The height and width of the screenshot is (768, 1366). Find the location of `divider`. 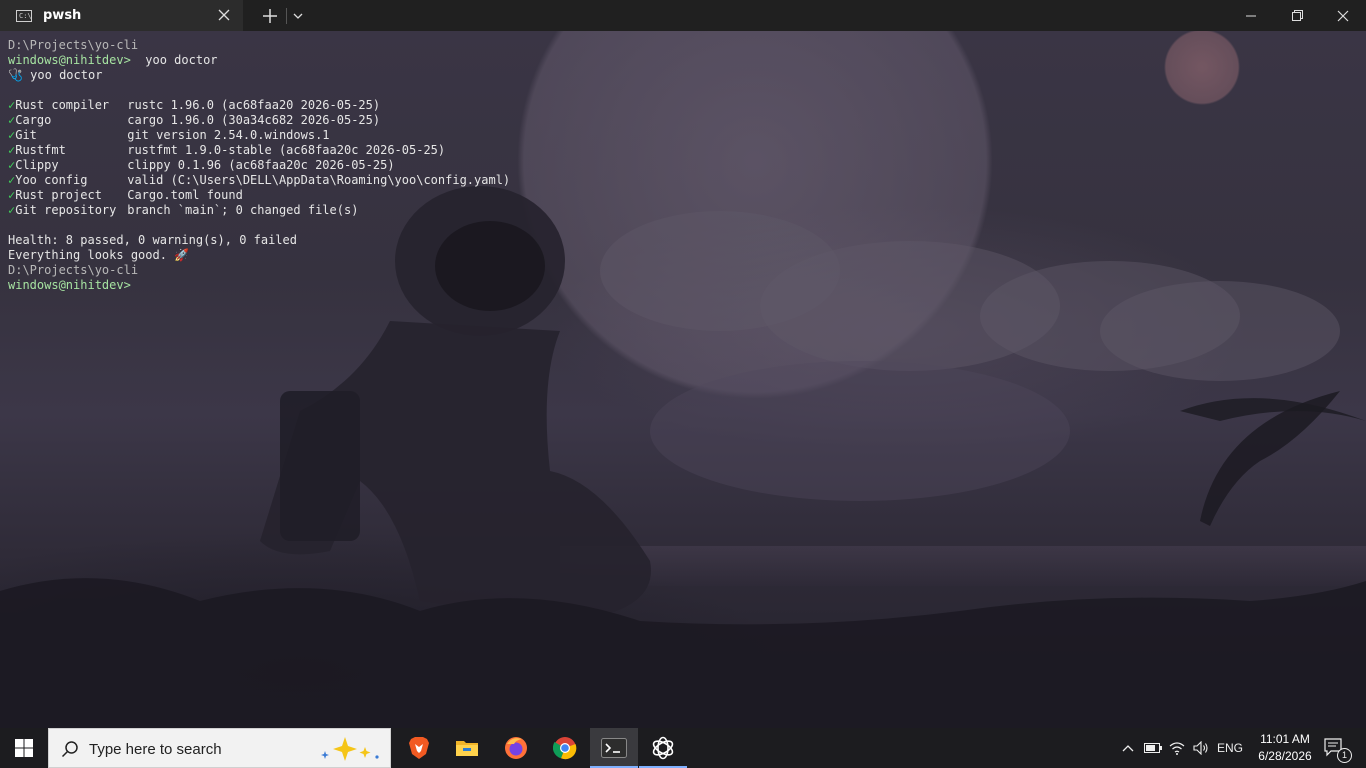

divider is located at coordinates (286, 16).